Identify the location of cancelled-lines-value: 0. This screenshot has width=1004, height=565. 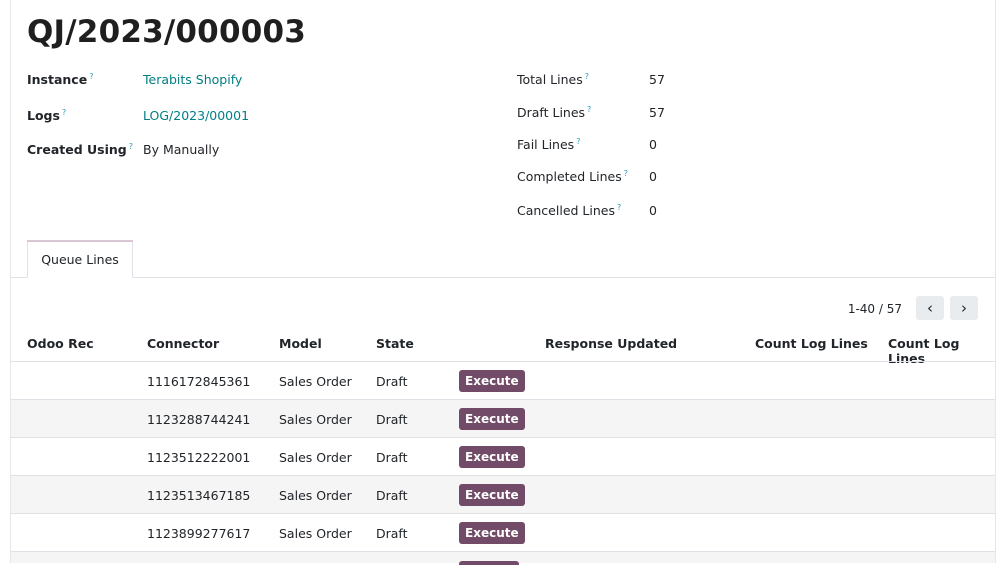
(653, 210).